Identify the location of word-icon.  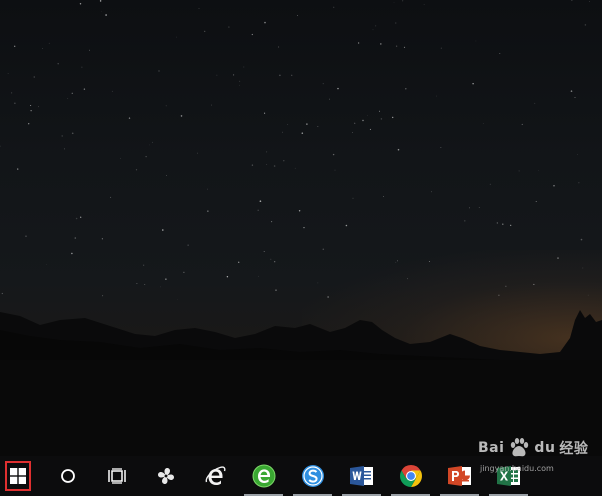
(361, 476).